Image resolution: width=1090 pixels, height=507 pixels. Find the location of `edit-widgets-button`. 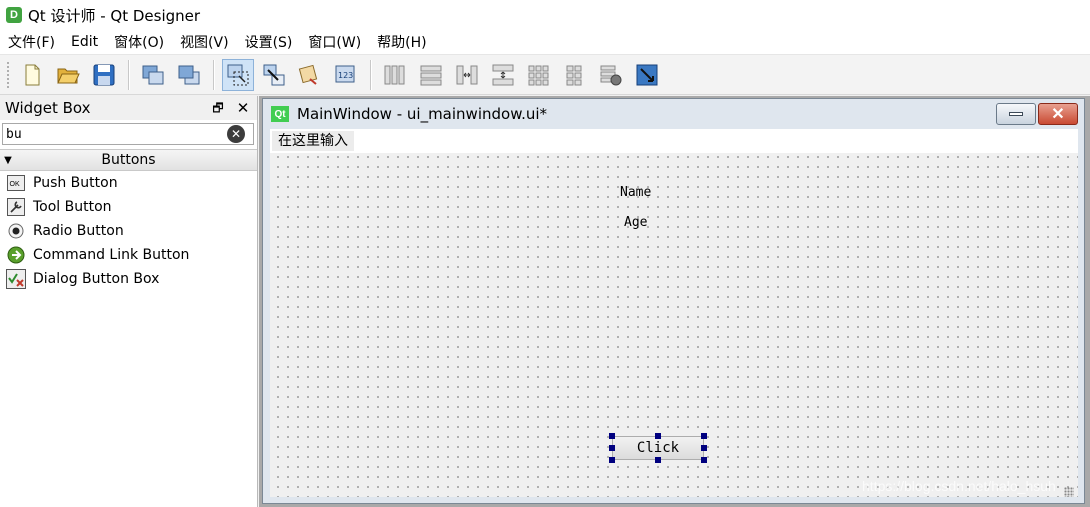

edit-widgets-button is located at coordinates (238, 74).